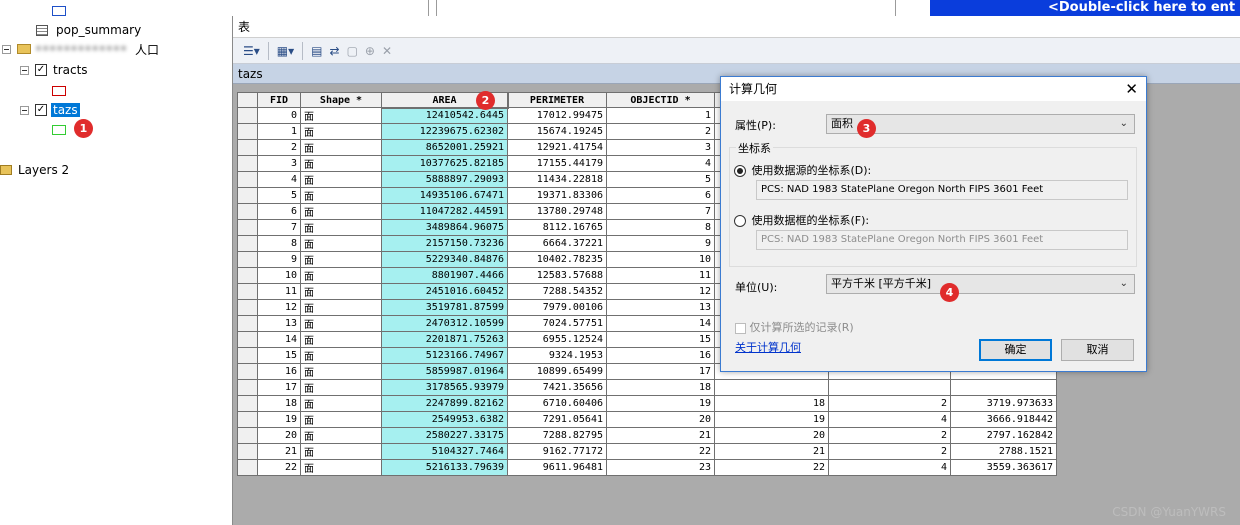 The image size is (1240, 525). What do you see at coordinates (352, 51) in the screenshot?
I see `clear-selection-icon: ▢` at bounding box center [352, 51].